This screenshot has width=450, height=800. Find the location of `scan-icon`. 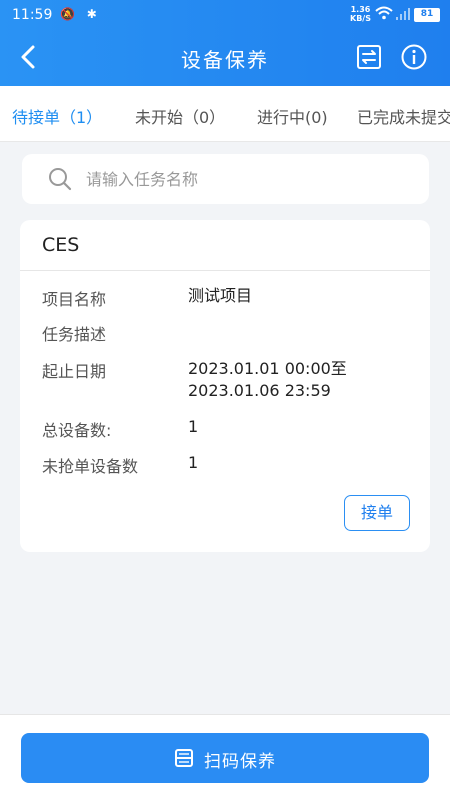

scan-icon is located at coordinates (184, 758).